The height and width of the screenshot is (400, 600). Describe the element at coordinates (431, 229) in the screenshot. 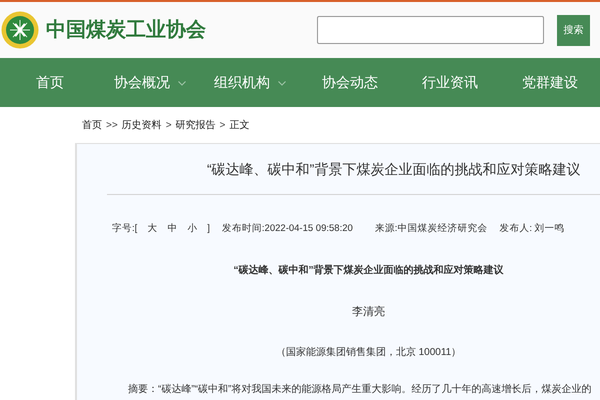

I see `source: 来源:中国煤炭经济研究会` at that location.